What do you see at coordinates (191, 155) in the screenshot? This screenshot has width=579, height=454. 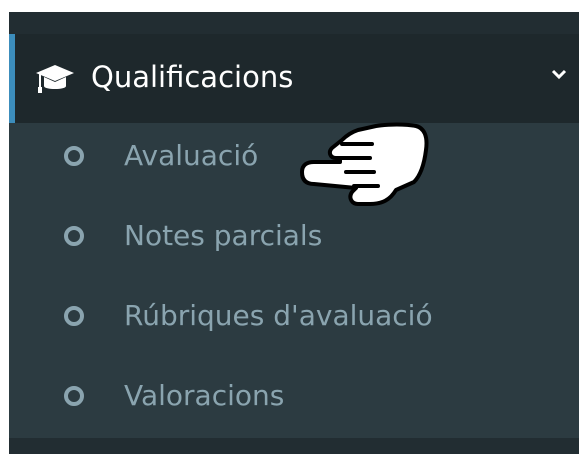 I see `submenu-item-label: Avaluació` at bounding box center [191, 155].